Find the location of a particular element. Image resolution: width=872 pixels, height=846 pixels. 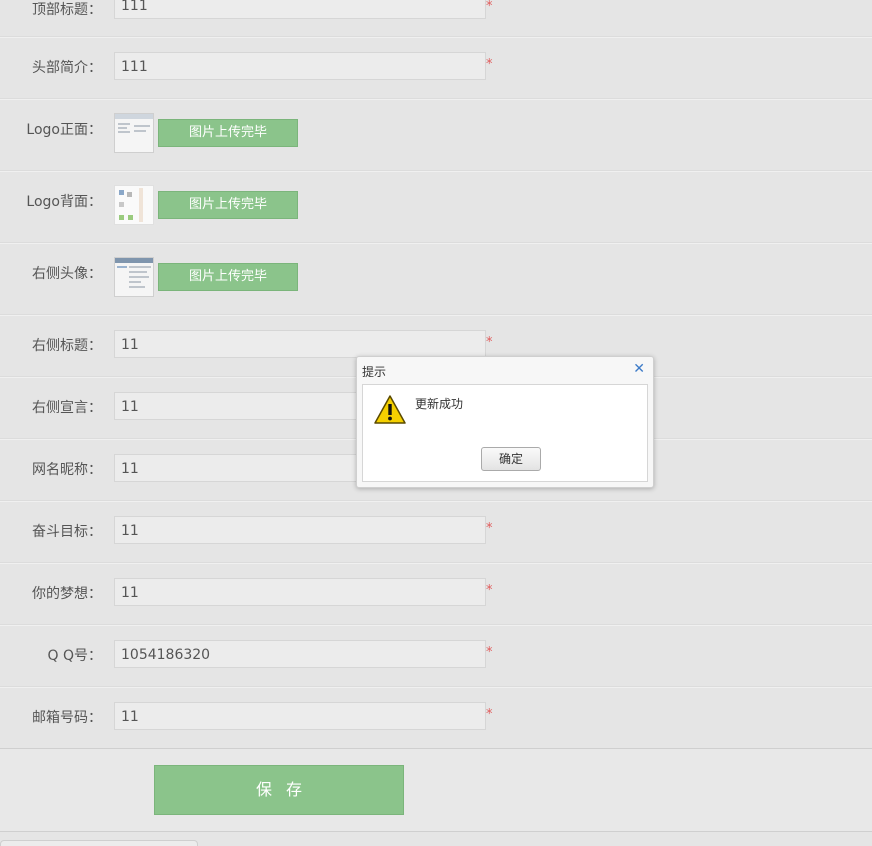

field-label: Logo正面： is located at coordinates (64, 130).